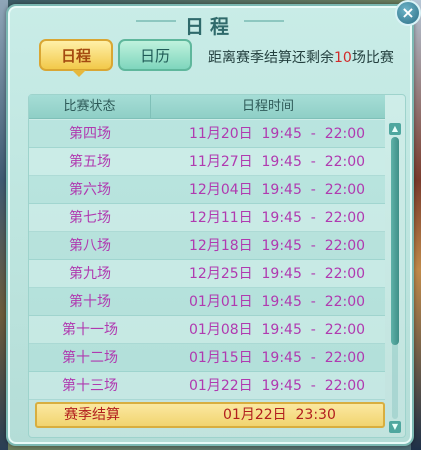  What do you see at coordinates (210, 415) in the screenshot?
I see `season-settlement-row: 赛季结算 01月22日 23:30` at bounding box center [210, 415].